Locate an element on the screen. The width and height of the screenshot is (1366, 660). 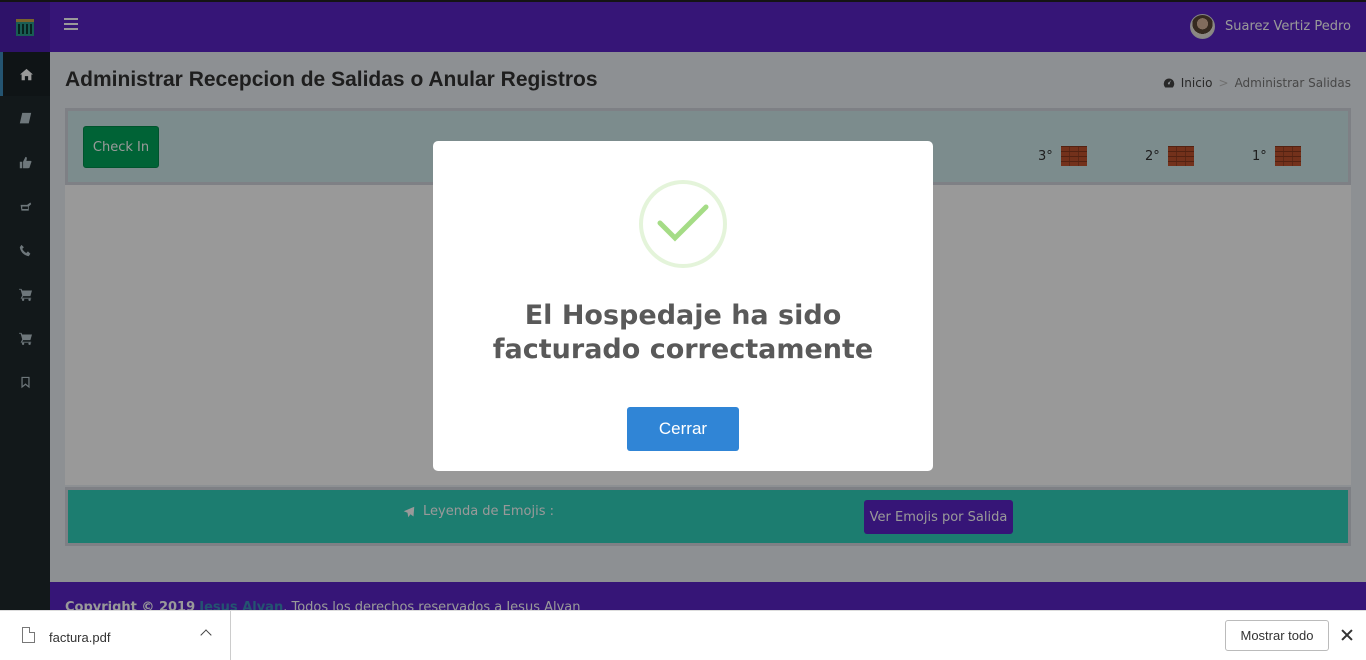
show-all-button: Mostrar todo is located at coordinates (1277, 635).